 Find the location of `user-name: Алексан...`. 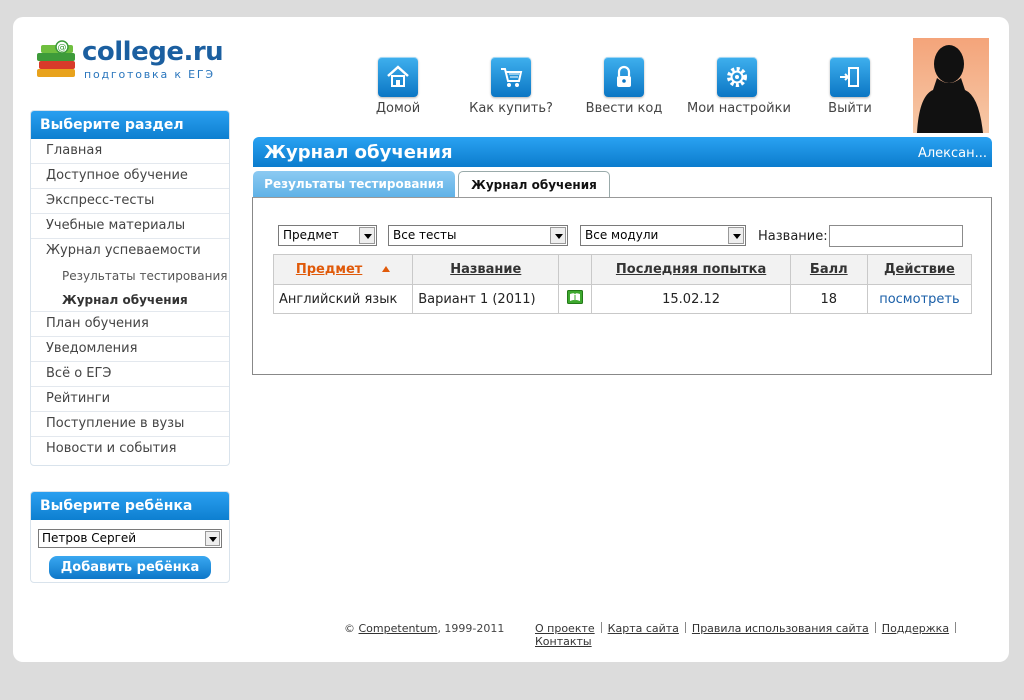

user-name: Алексан... is located at coordinates (952, 153).